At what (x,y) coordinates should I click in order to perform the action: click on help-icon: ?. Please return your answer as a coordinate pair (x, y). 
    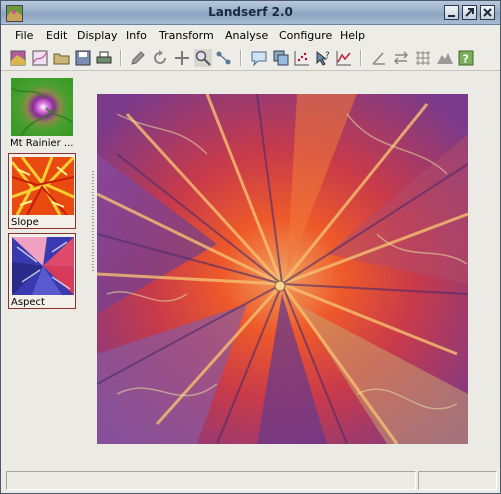
    Looking at the image, I should click on (466, 58).